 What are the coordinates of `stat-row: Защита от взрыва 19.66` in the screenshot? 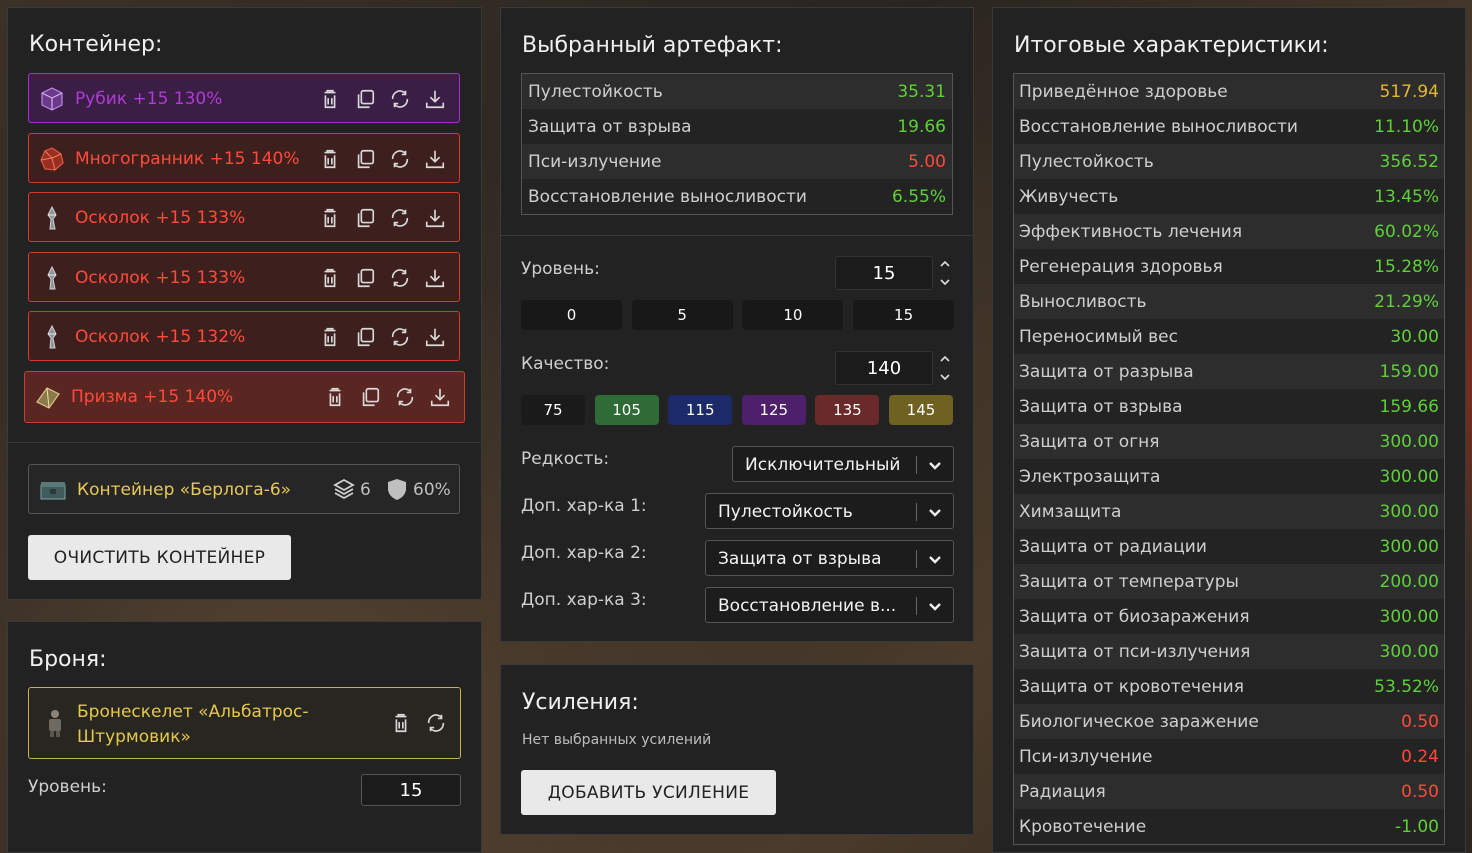 It's located at (737, 126).